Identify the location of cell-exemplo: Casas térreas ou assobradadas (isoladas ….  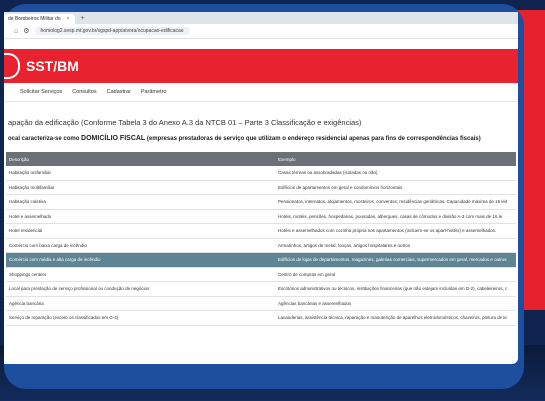
(395, 173).